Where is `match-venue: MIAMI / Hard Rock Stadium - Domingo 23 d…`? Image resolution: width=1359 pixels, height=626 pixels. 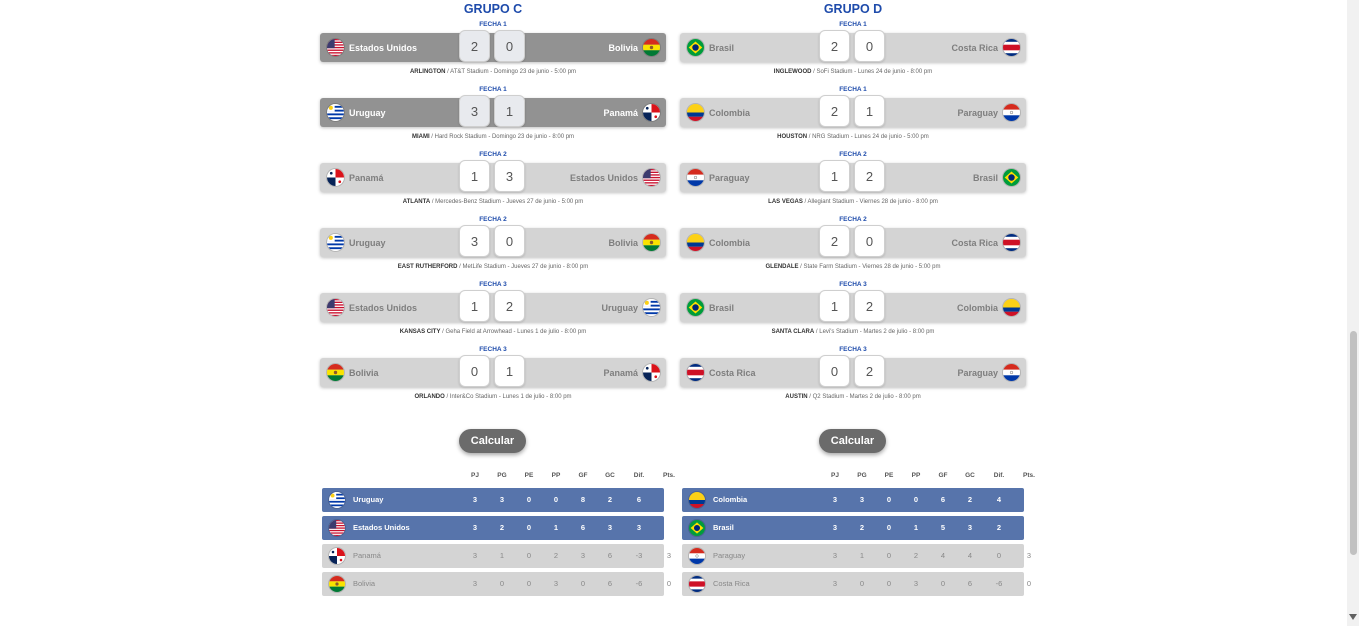
match-venue: MIAMI / Hard Rock Stadium - Domingo 23 d… is located at coordinates (493, 137).